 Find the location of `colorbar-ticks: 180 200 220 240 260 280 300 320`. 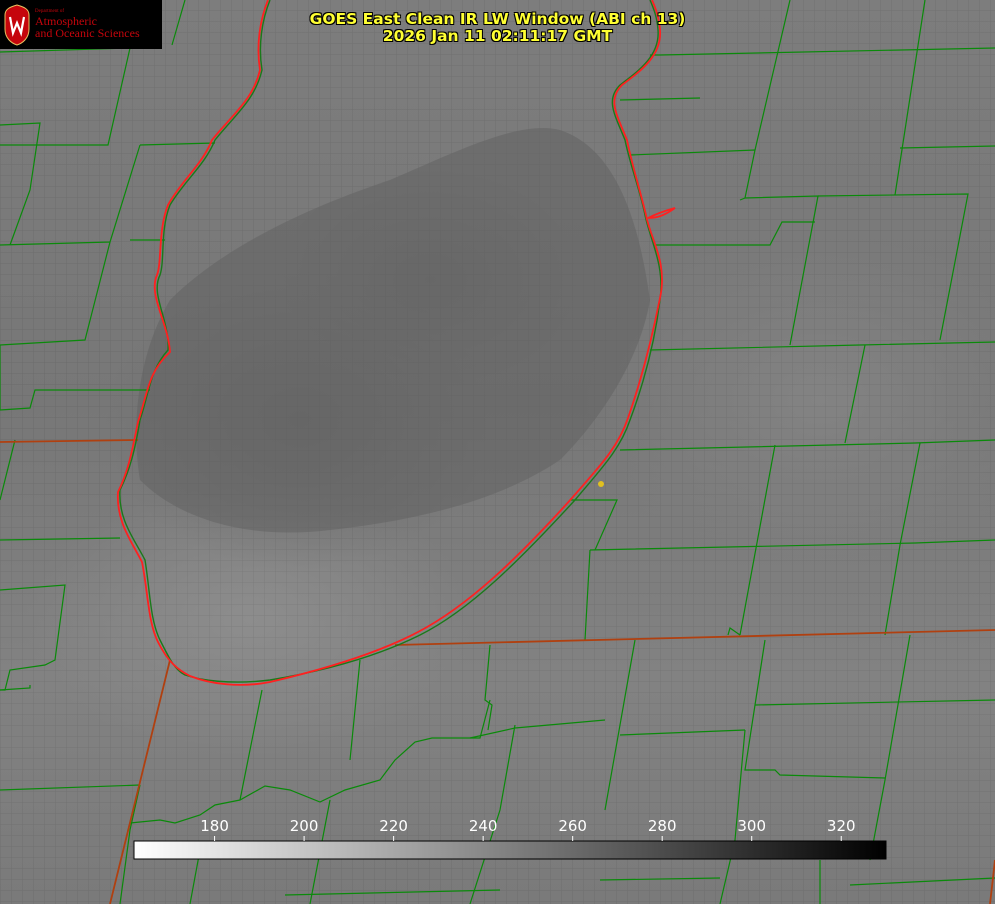

colorbar-ticks: 180 200 220 240 260 280 300 320 is located at coordinates (528, 829).